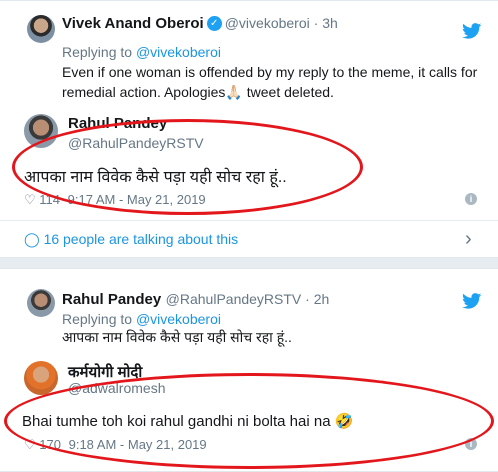  I want to click on comment-bubble-icon: ◯, so click(32, 239).